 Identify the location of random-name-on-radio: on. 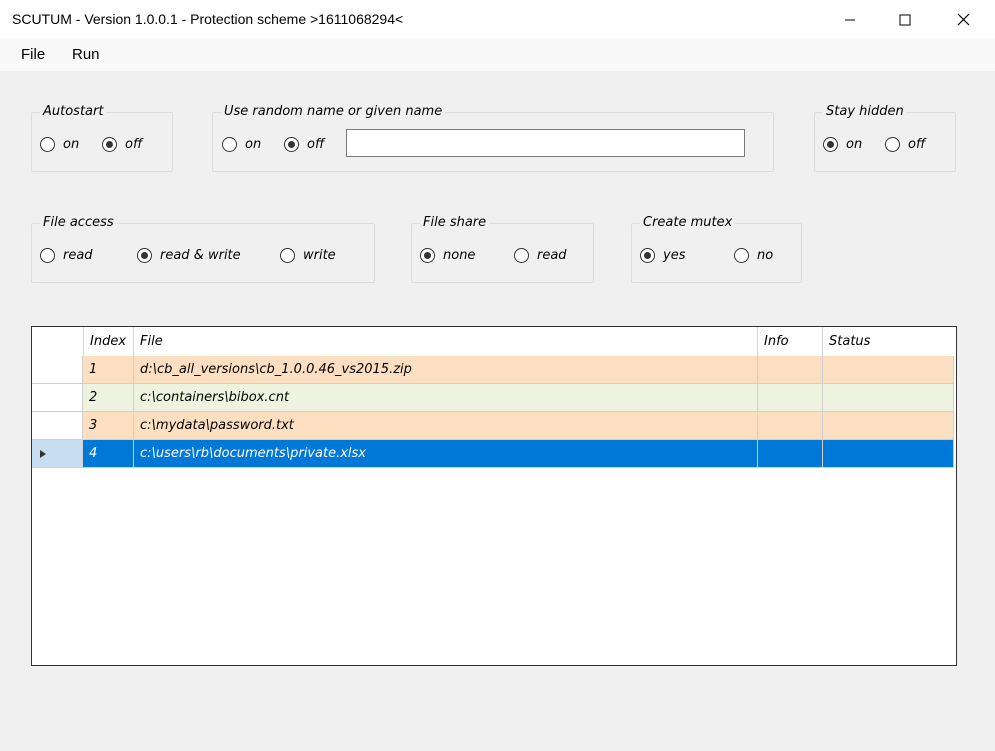
(241, 144).